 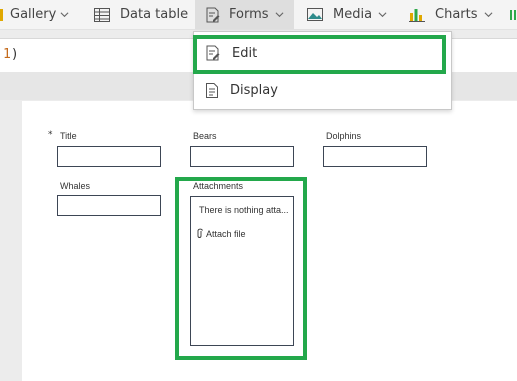 What do you see at coordinates (242, 156) in the screenshot?
I see `bears-input` at bounding box center [242, 156].